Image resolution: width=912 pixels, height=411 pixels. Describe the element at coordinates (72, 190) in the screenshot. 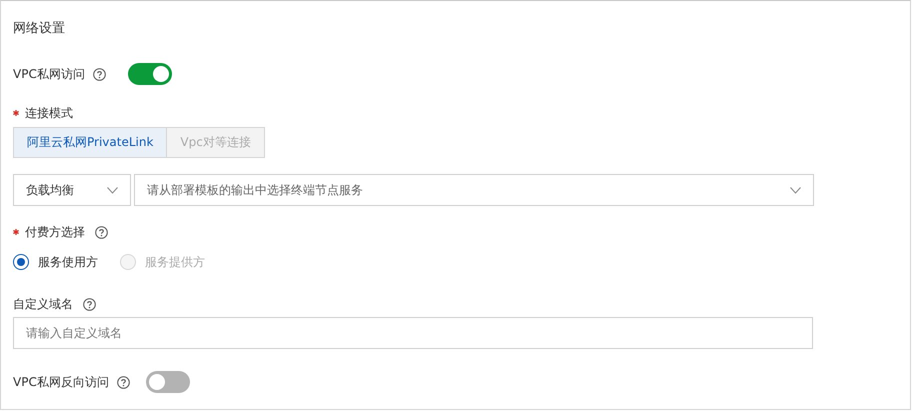

I see `select-field: 负载均衡` at that location.